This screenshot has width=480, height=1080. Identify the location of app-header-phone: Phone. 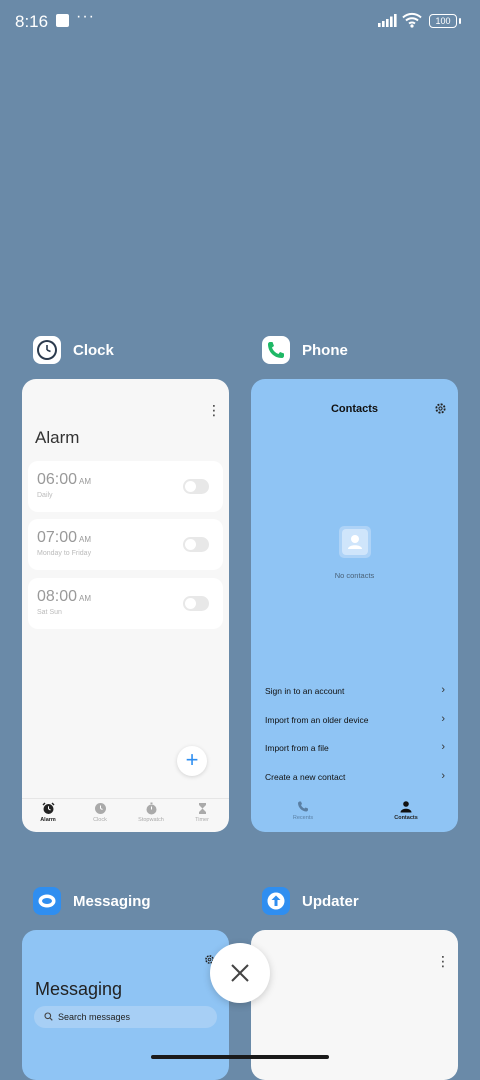
(337, 351).